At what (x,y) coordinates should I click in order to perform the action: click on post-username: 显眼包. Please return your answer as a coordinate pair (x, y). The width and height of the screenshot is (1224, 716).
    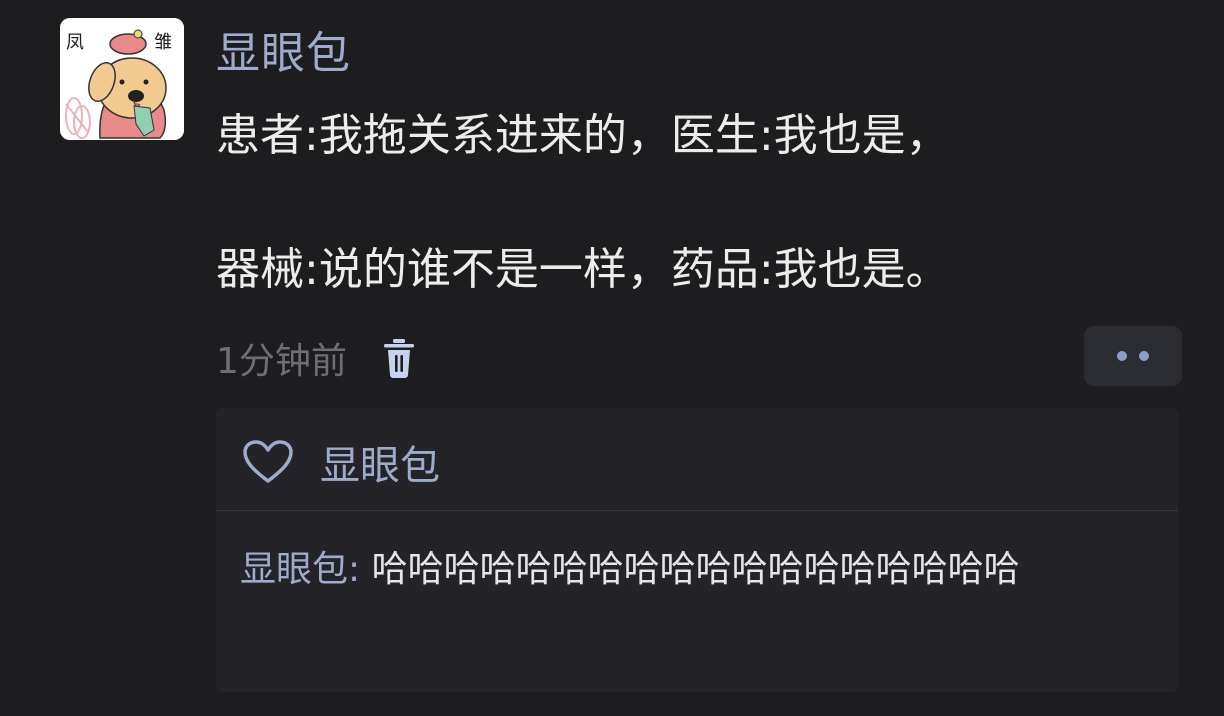
    Looking at the image, I should click on (283, 54).